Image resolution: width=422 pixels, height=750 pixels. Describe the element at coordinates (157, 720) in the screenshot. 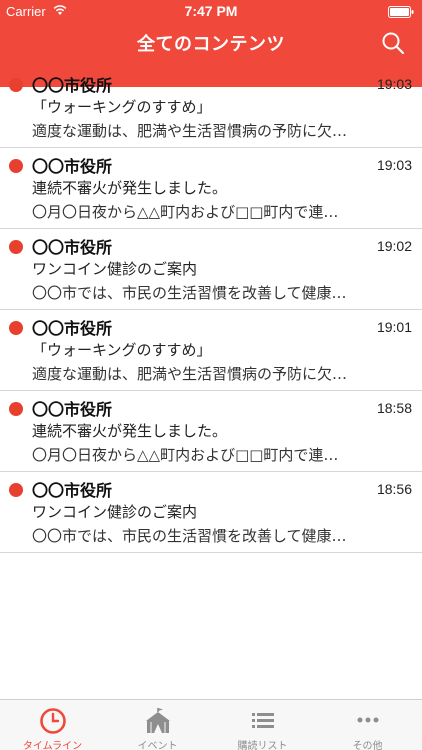

I see `tent-icon` at that location.